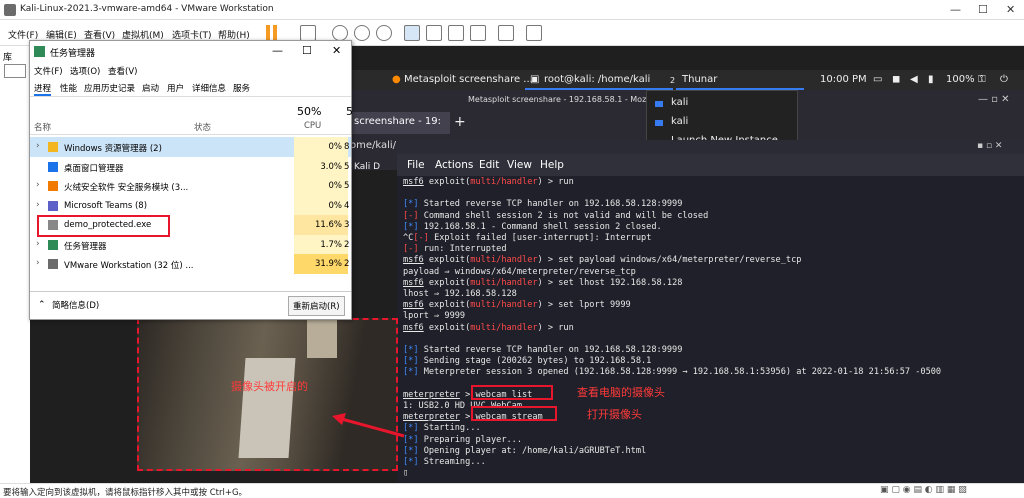 The height and width of the screenshot is (498, 1024). What do you see at coordinates (597, 79) in the screenshot?
I see `taskbar-terminal: root@kali: /home/kali` at bounding box center [597, 79].